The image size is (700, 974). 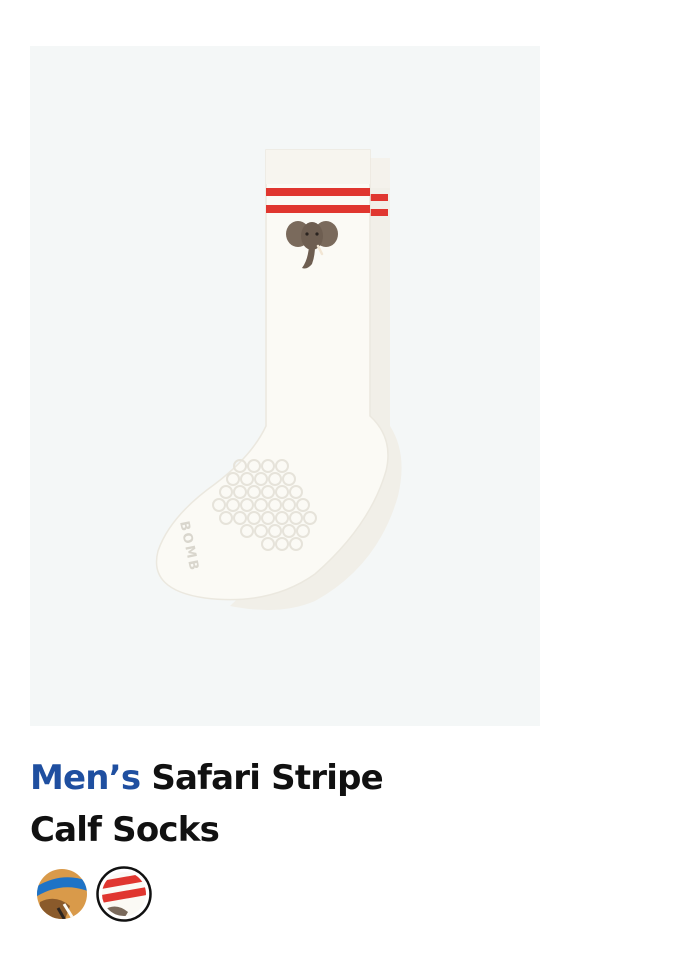 What do you see at coordinates (318, 167) in the screenshot?
I see `front-sock-cuff` at bounding box center [318, 167].